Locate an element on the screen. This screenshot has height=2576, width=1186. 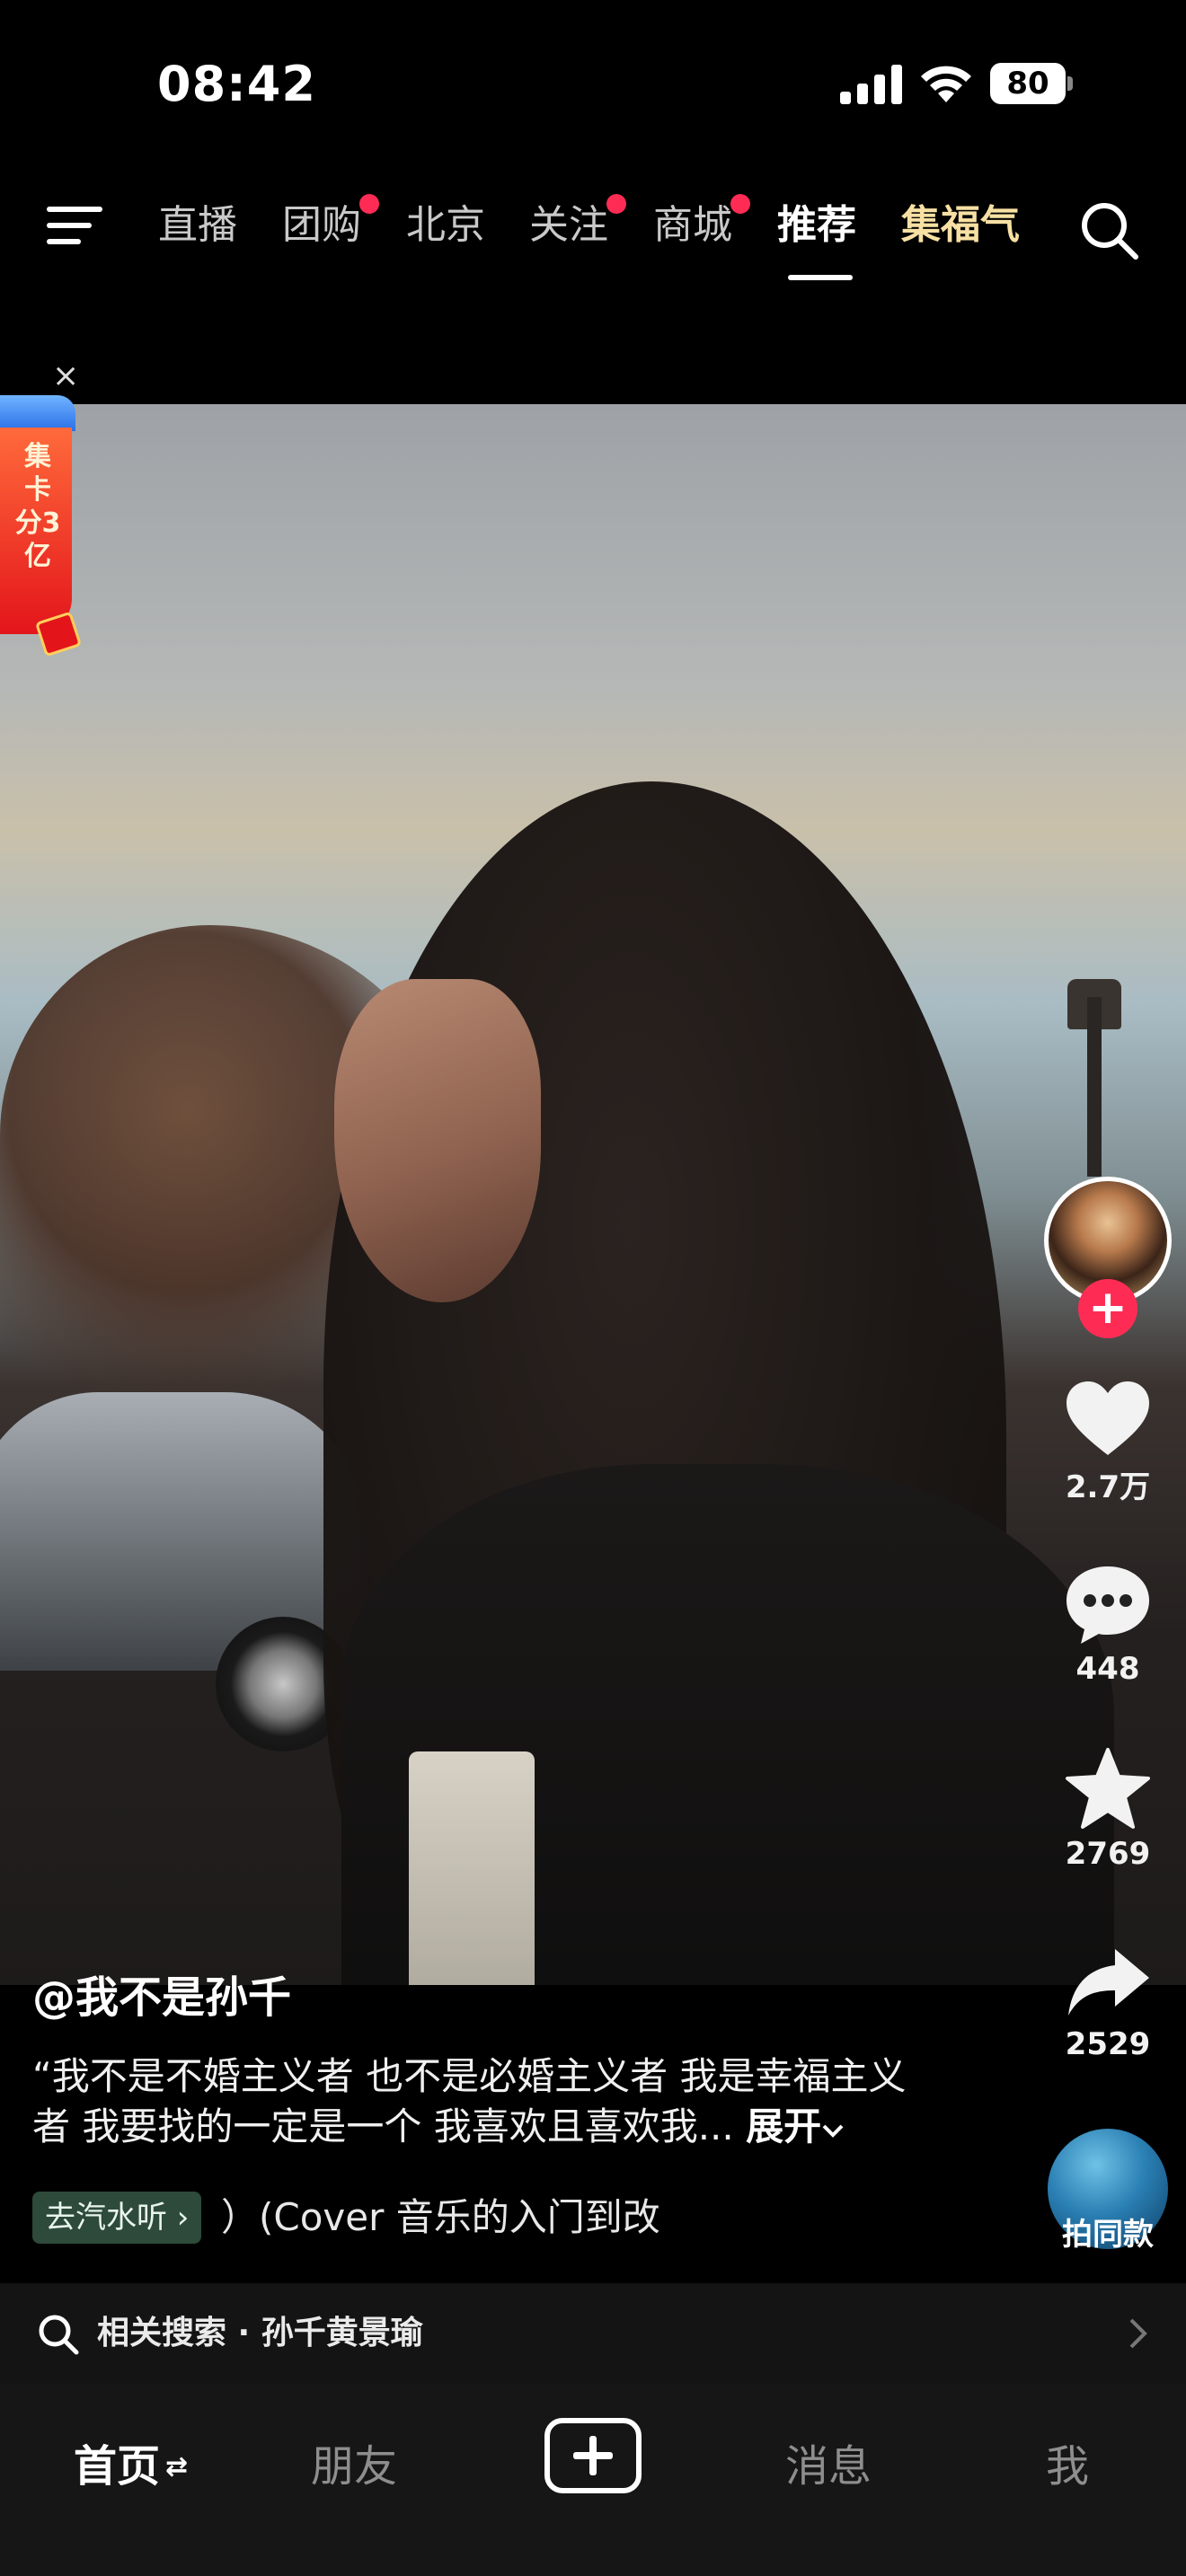
bottom-nav-bar: 首页 ⇄ 朋友 消息 我 is located at coordinates (593, 2480).